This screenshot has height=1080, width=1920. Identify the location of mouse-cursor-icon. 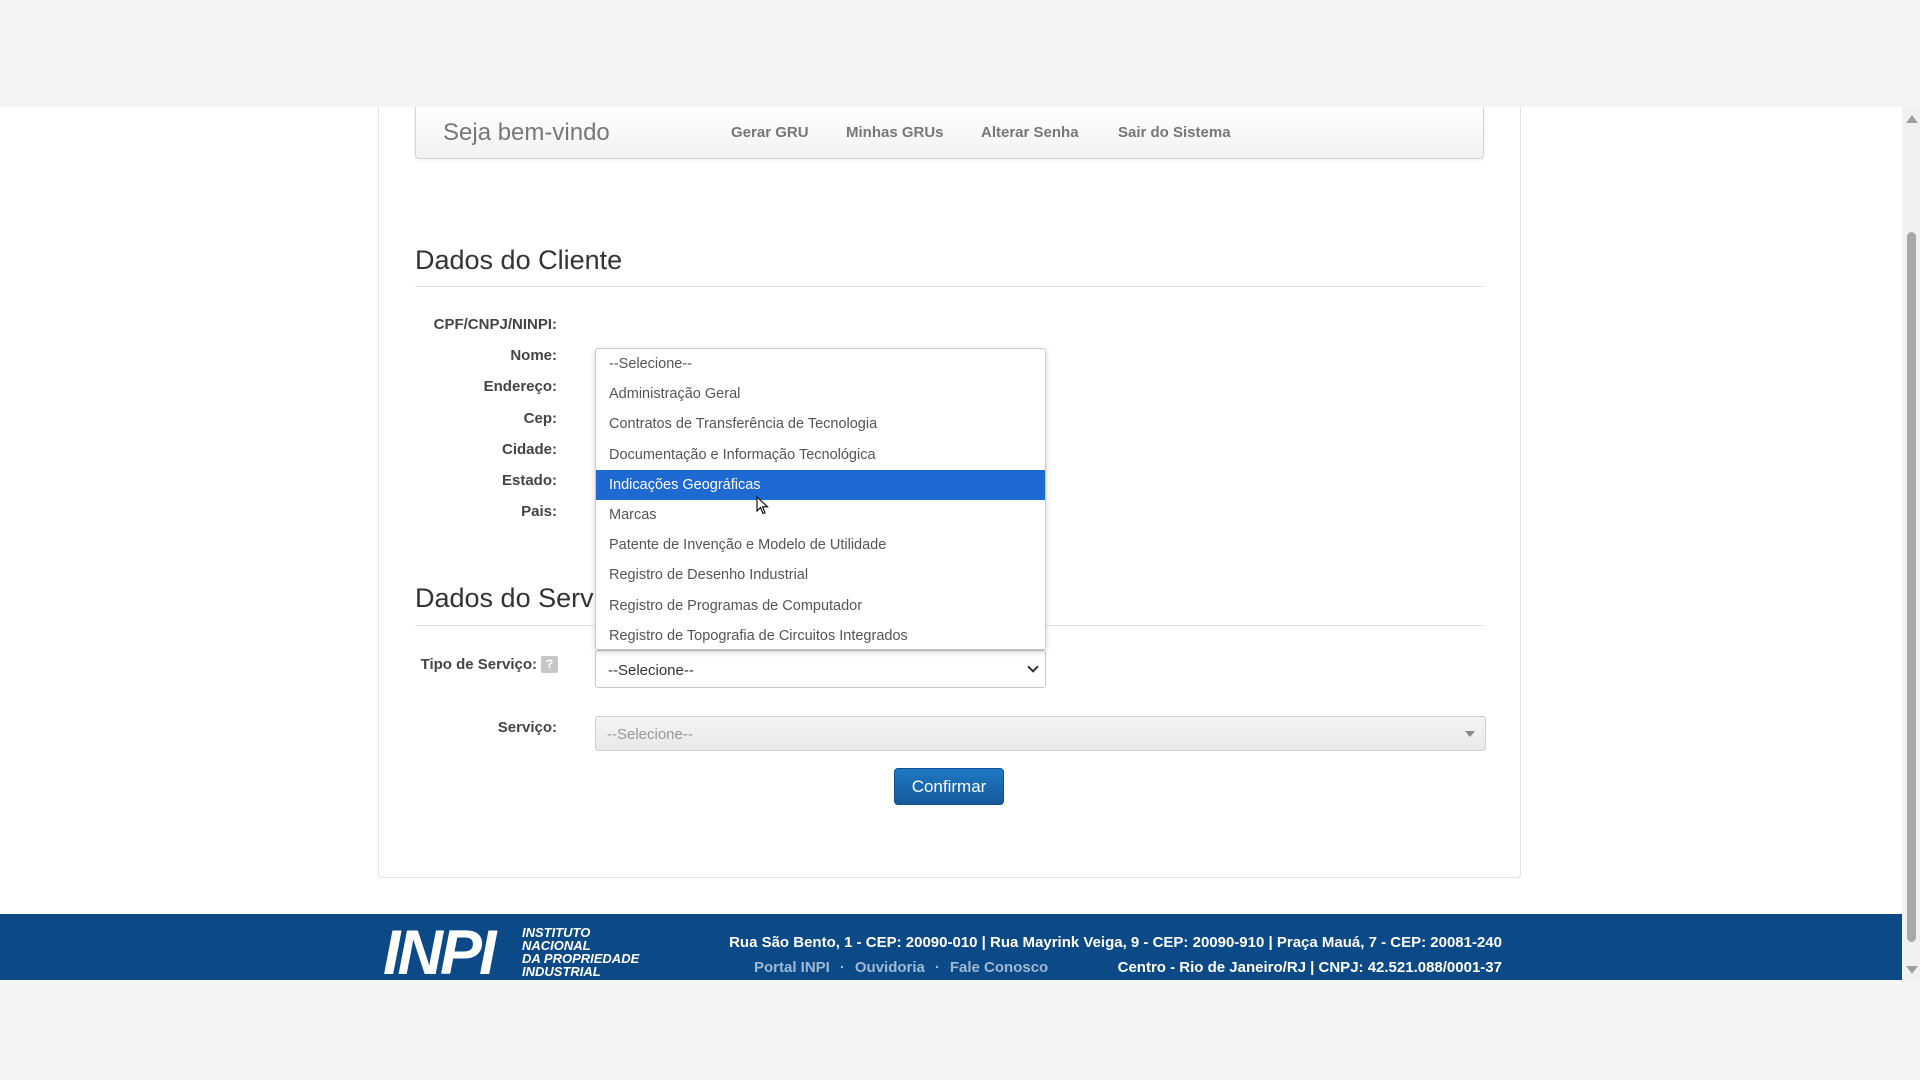
(762, 505).